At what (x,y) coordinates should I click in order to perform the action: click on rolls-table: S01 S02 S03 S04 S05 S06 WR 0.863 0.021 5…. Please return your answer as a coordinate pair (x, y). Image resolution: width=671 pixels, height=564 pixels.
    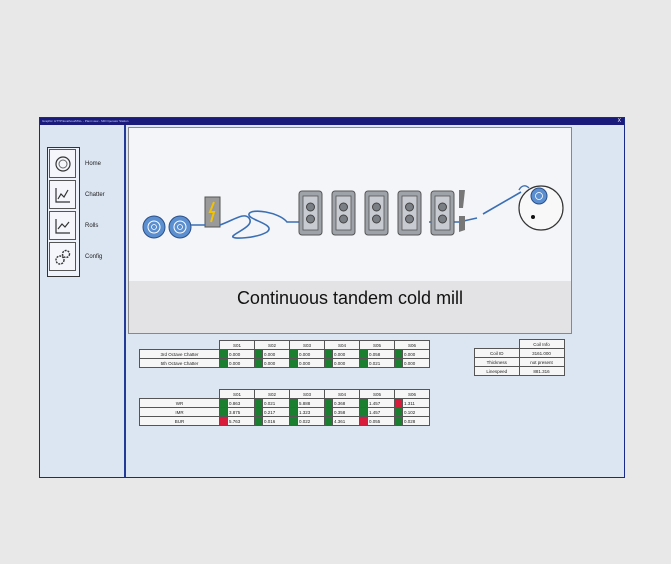
    Looking at the image, I should click on (284, 407).